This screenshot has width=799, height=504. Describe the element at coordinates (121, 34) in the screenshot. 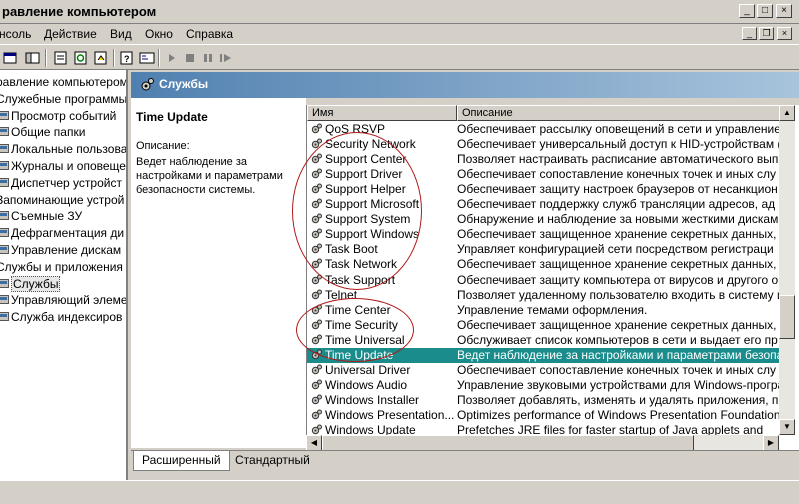

I see `menu-view: Вид` at that location.